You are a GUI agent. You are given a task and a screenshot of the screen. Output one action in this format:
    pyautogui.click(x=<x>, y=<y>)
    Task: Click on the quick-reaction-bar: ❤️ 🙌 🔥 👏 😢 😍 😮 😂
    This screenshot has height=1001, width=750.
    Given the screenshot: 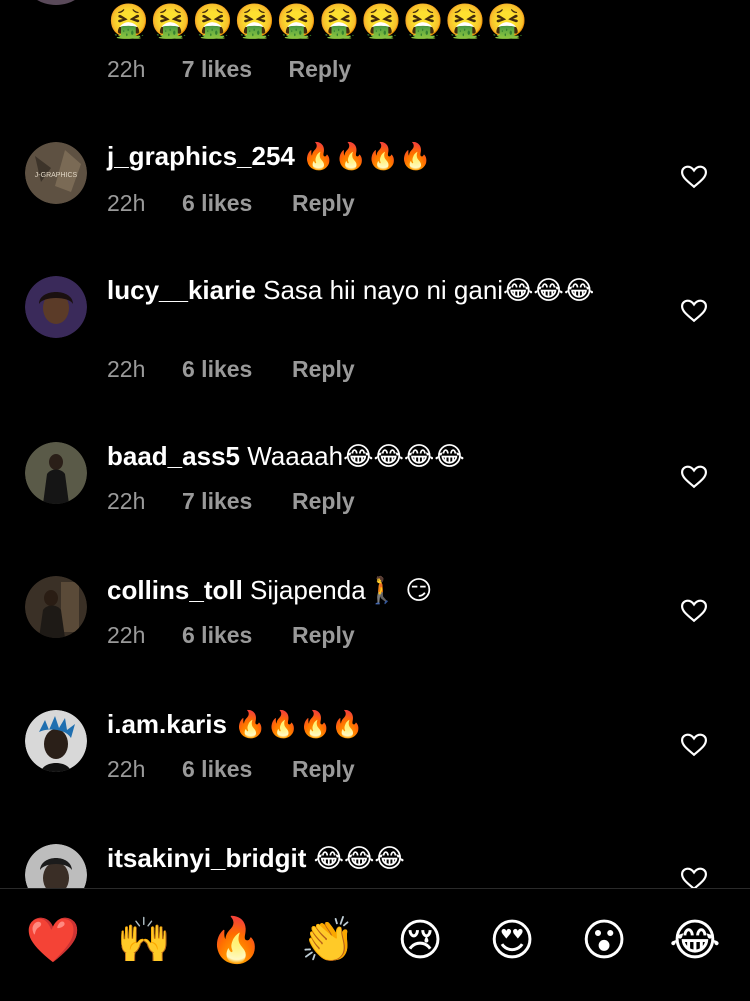 What is the action you would take?
    pyautogui.click(x=375, y=944)
    